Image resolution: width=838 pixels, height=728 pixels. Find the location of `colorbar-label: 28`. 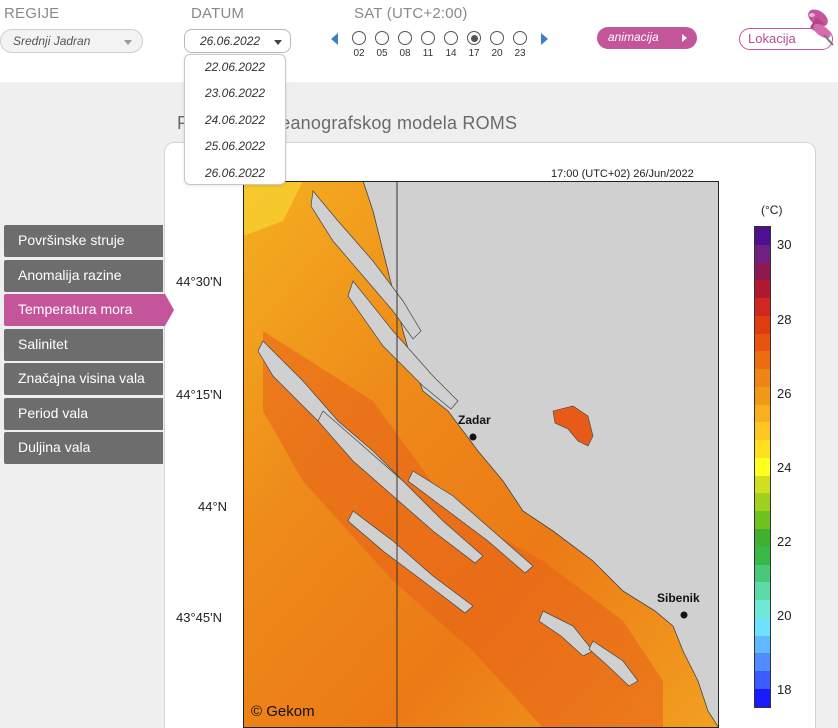

colorbar-label: 28 is located at coordinates (784, 319).